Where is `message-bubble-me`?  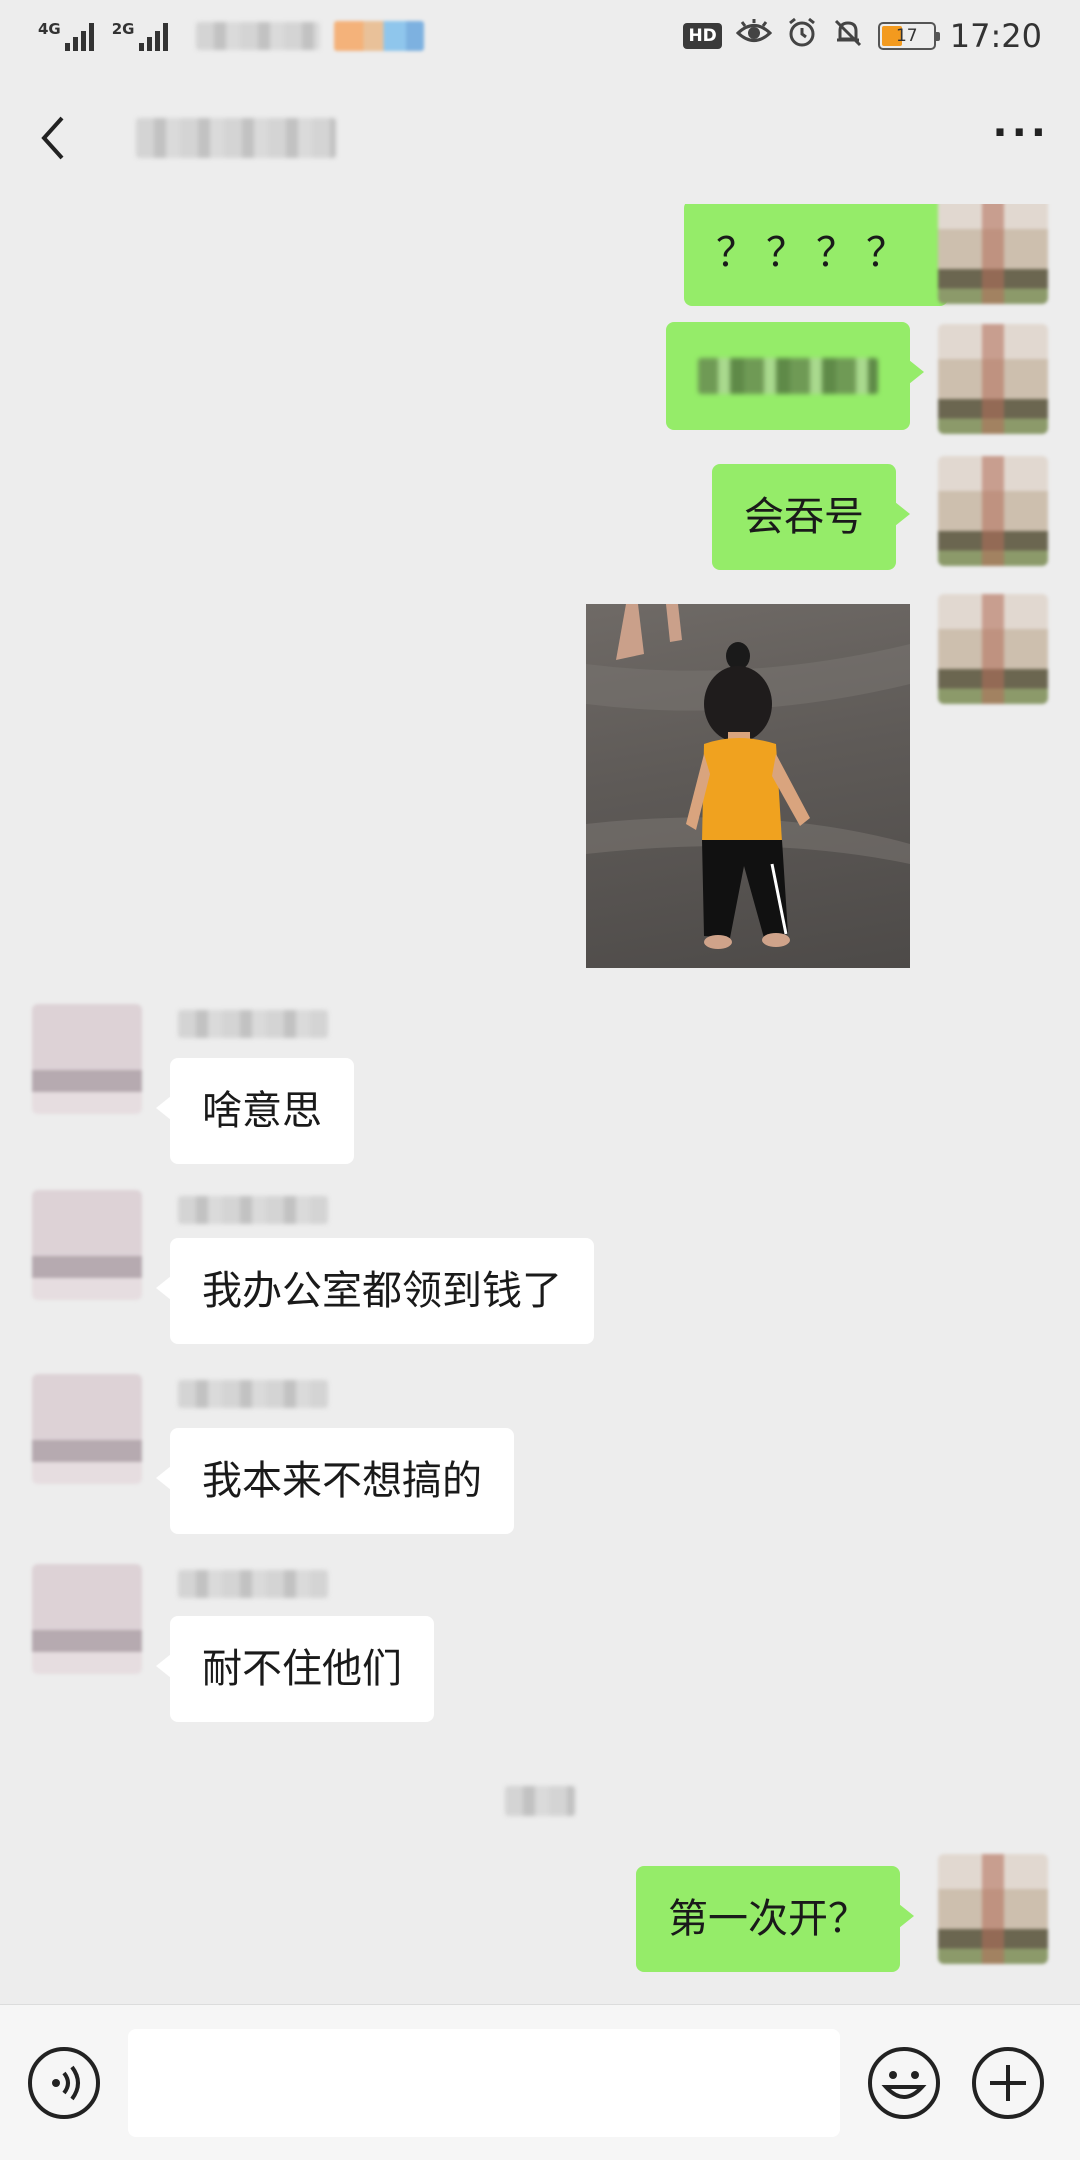 message-bubble-me is located at coordinates (795, 376).